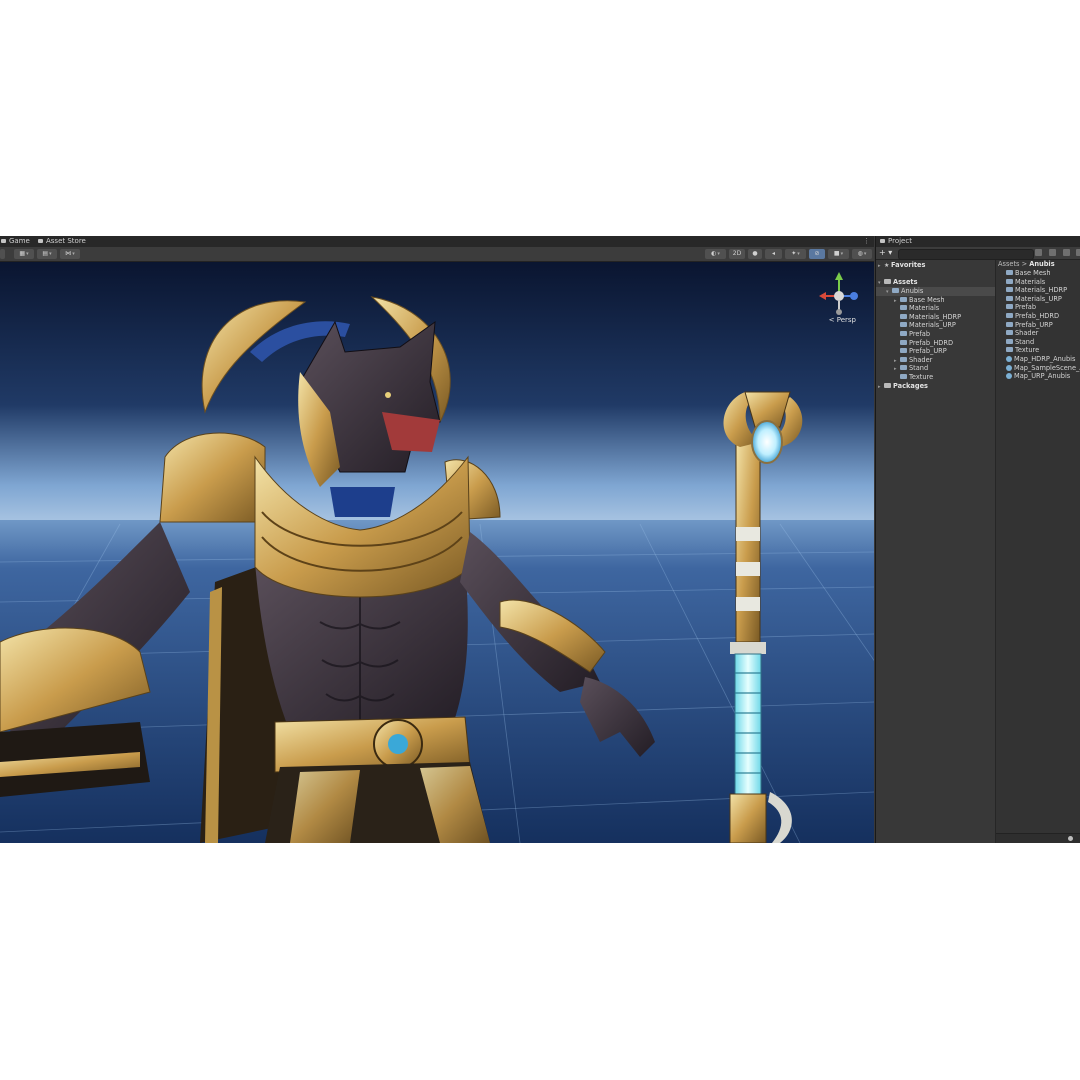 The height and width of the screenshot is (1080, 1080). What do you see at coordinates (1026, 307) in the screenshot?
I see `list-item-label: Prefab` at bounding box center [1026, 307].